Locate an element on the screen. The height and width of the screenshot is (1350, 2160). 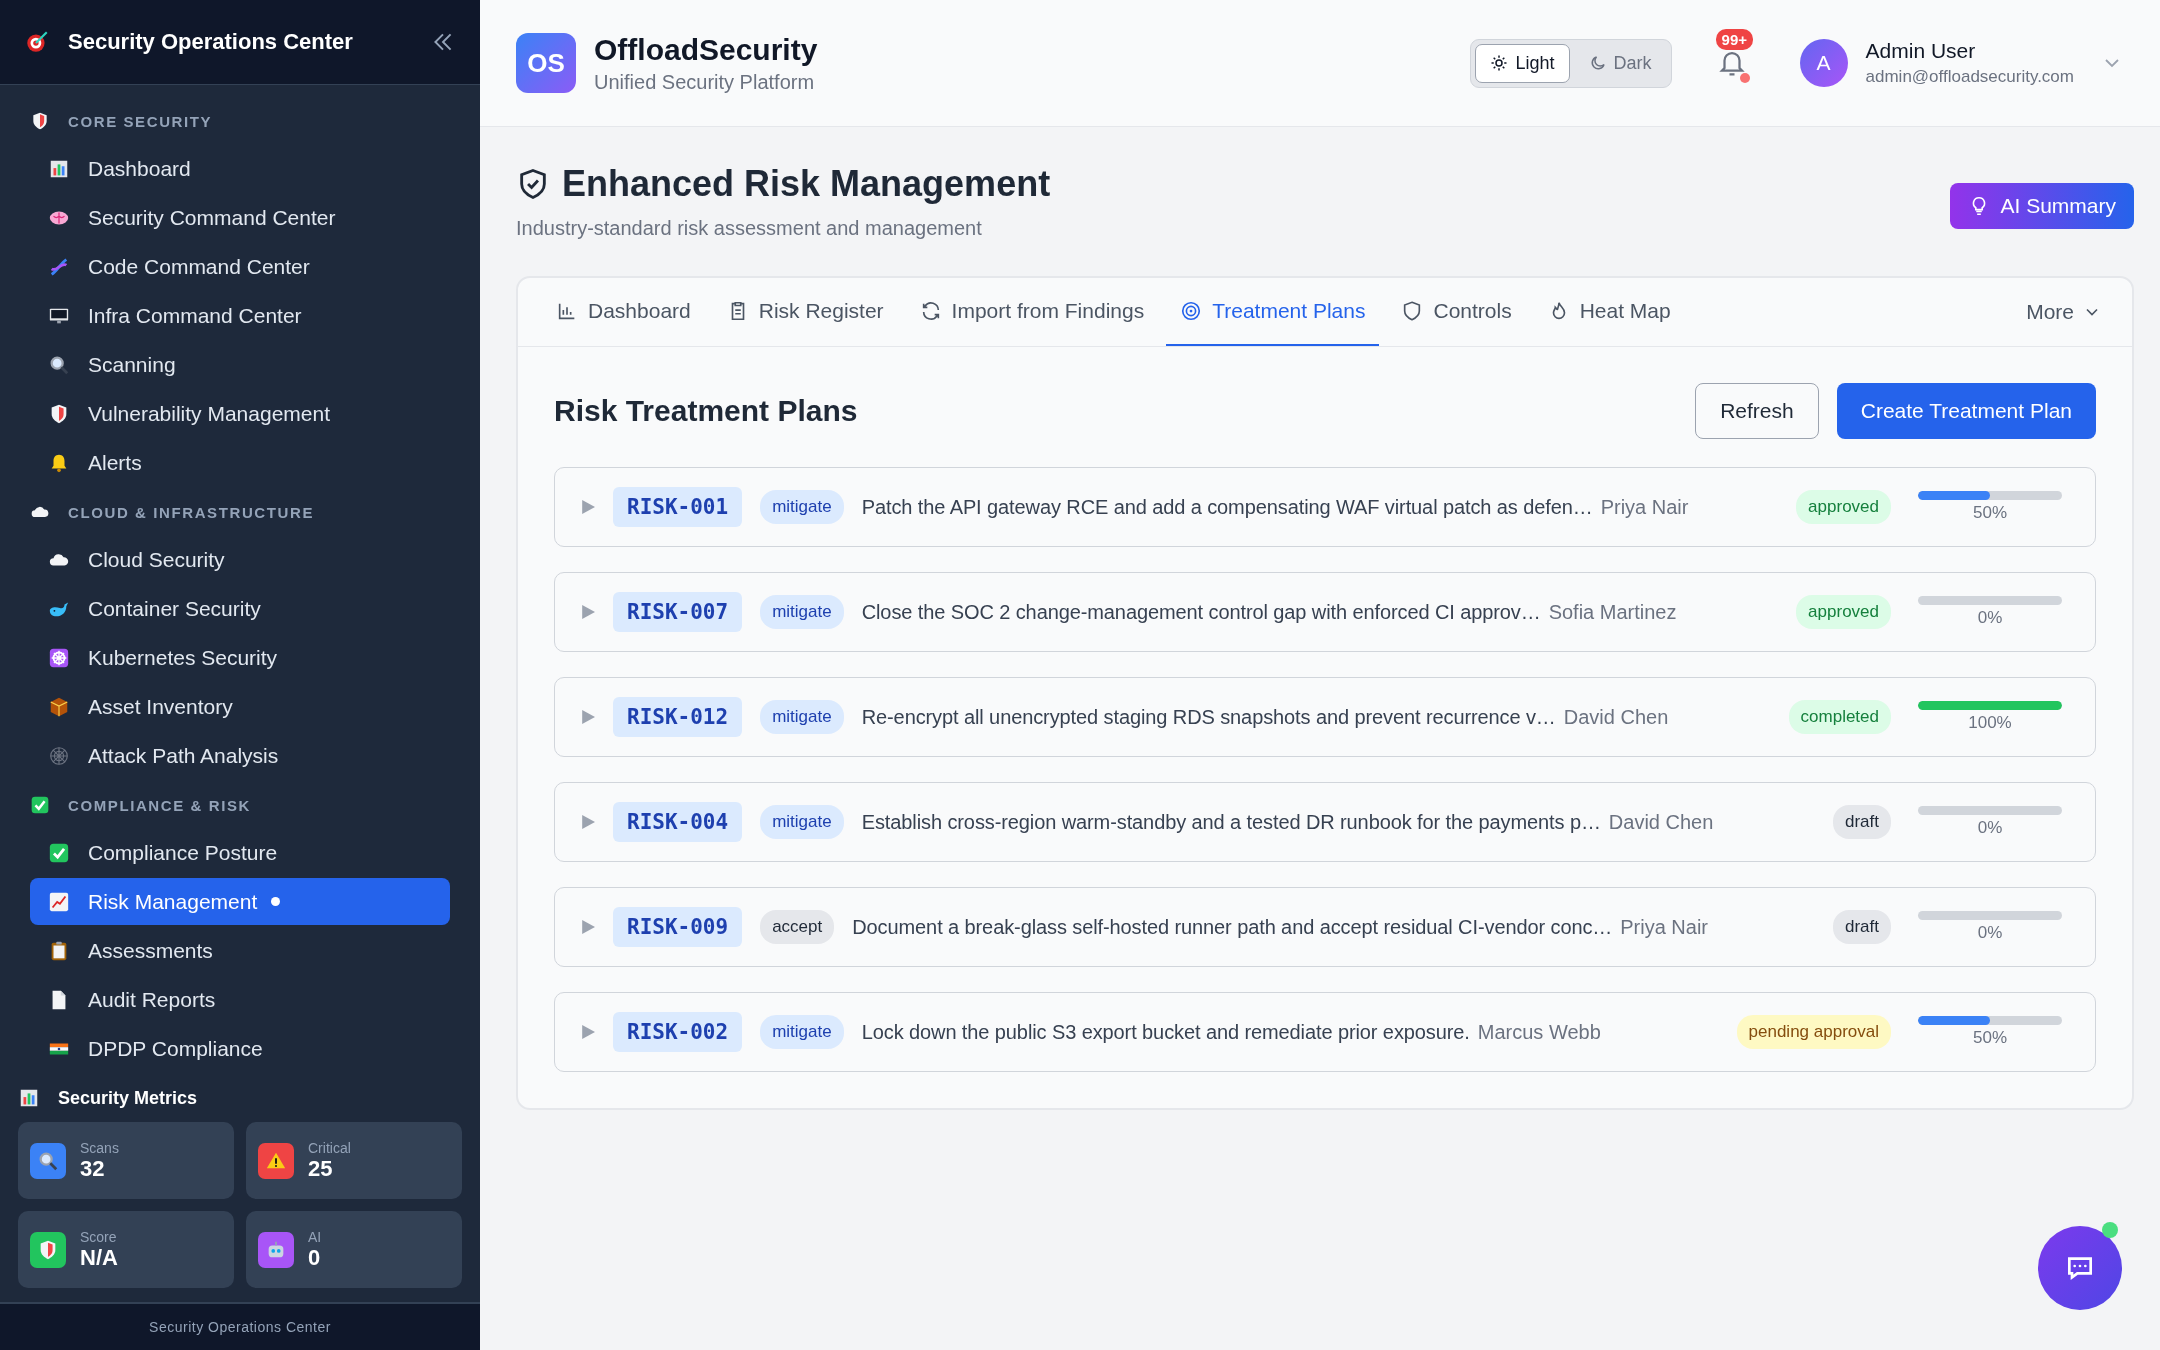
section-title: Risk Treatment Plans is located at coordinates (706, 411).